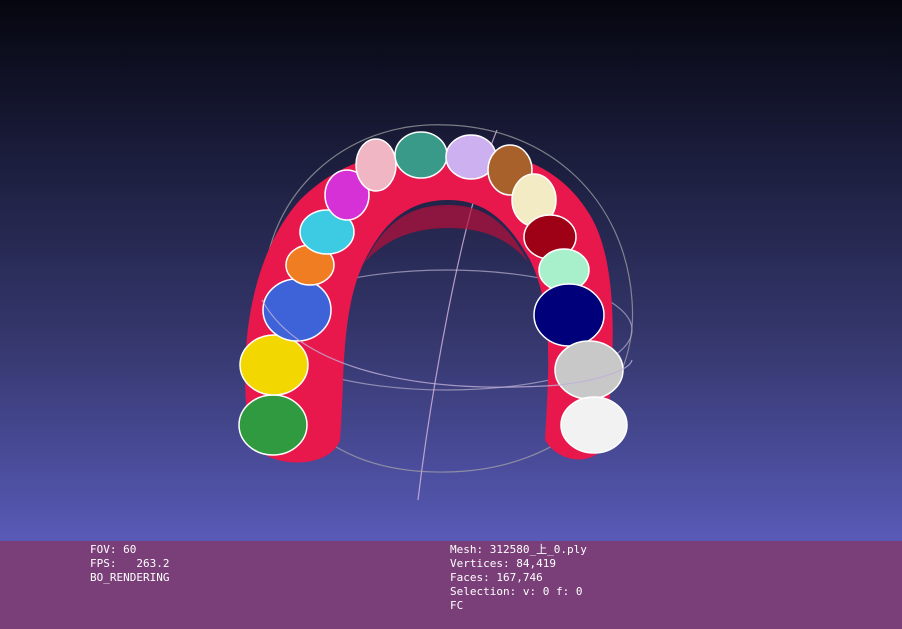 This screenshot has height=629, width=902. Describe the element at coordinates (457, 605) in the screenshot. I see `flags-label: FC` at that location.